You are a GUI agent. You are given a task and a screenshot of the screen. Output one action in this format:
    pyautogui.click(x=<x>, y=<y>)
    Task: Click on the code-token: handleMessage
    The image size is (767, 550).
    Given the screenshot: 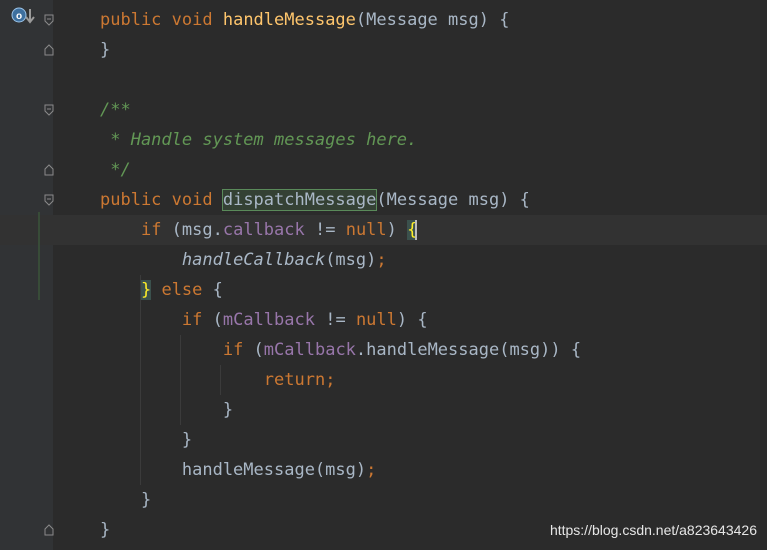 What is the action you would take?
    pyautogui.click(x=289, y=20)
    